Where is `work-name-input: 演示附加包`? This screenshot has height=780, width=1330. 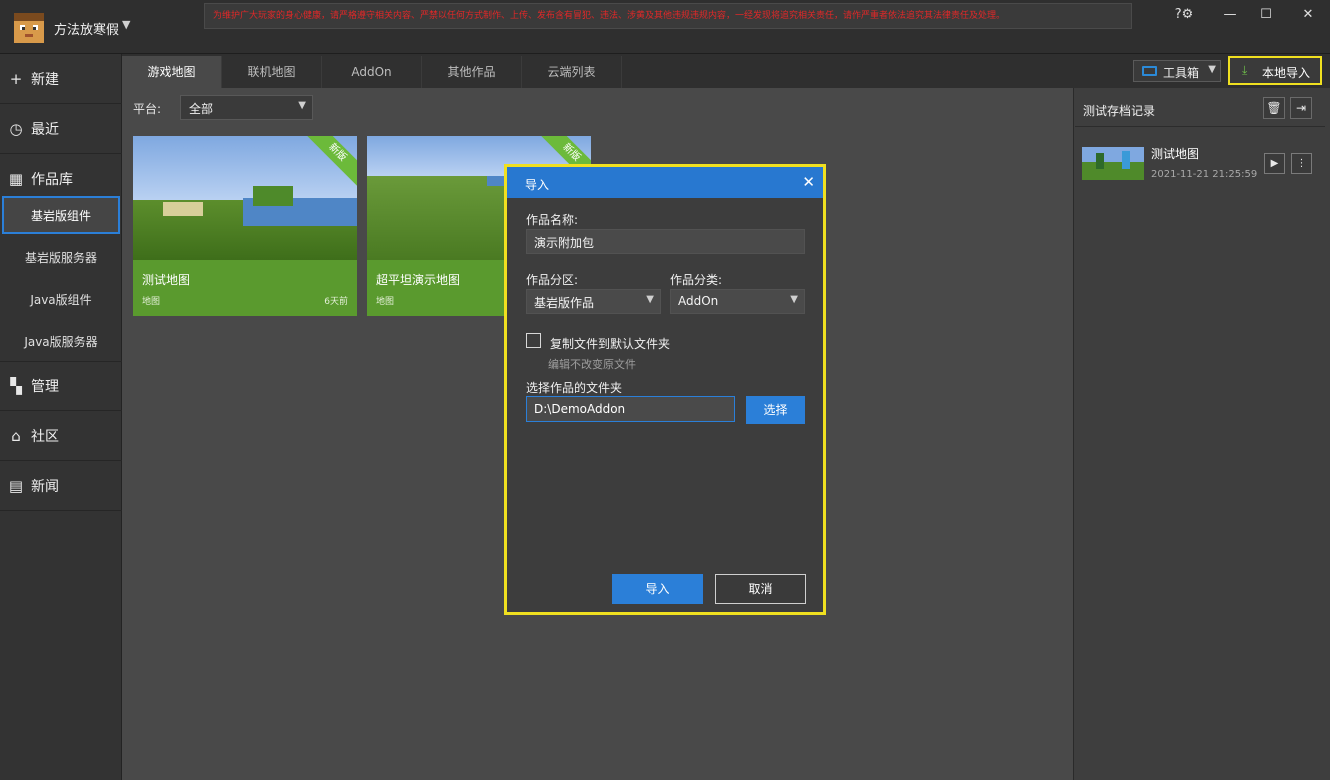
work-name-input: 演示附加包 is located at coordinates (665, 241).